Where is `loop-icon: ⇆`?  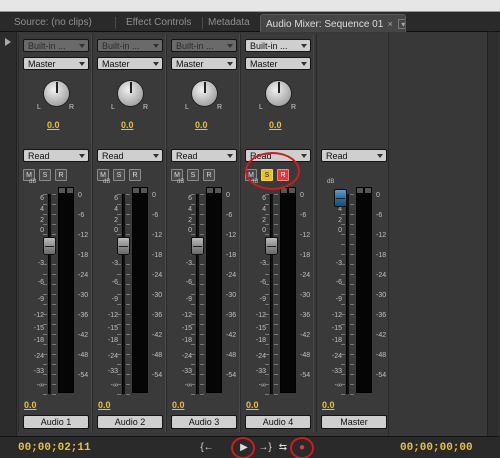 loop-icon: ⇆ is located at coordinates (283, 448).